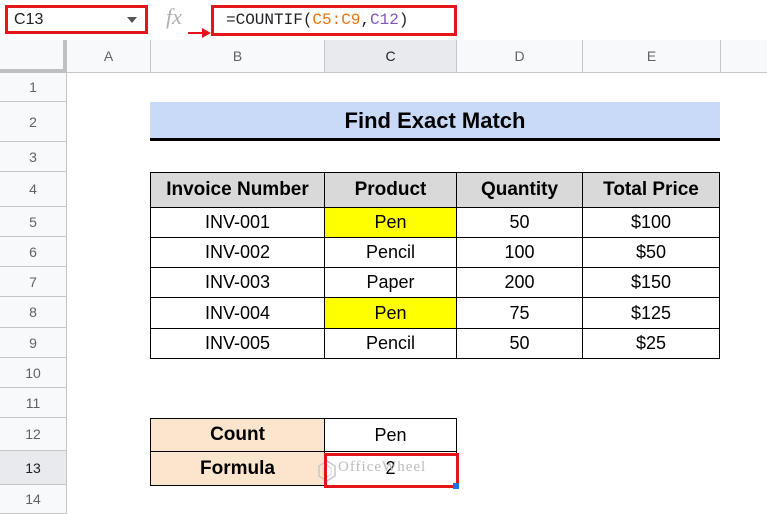 This screenshot has width=767, height=514. I want to click on table-cell: $125, so click(651, 313).